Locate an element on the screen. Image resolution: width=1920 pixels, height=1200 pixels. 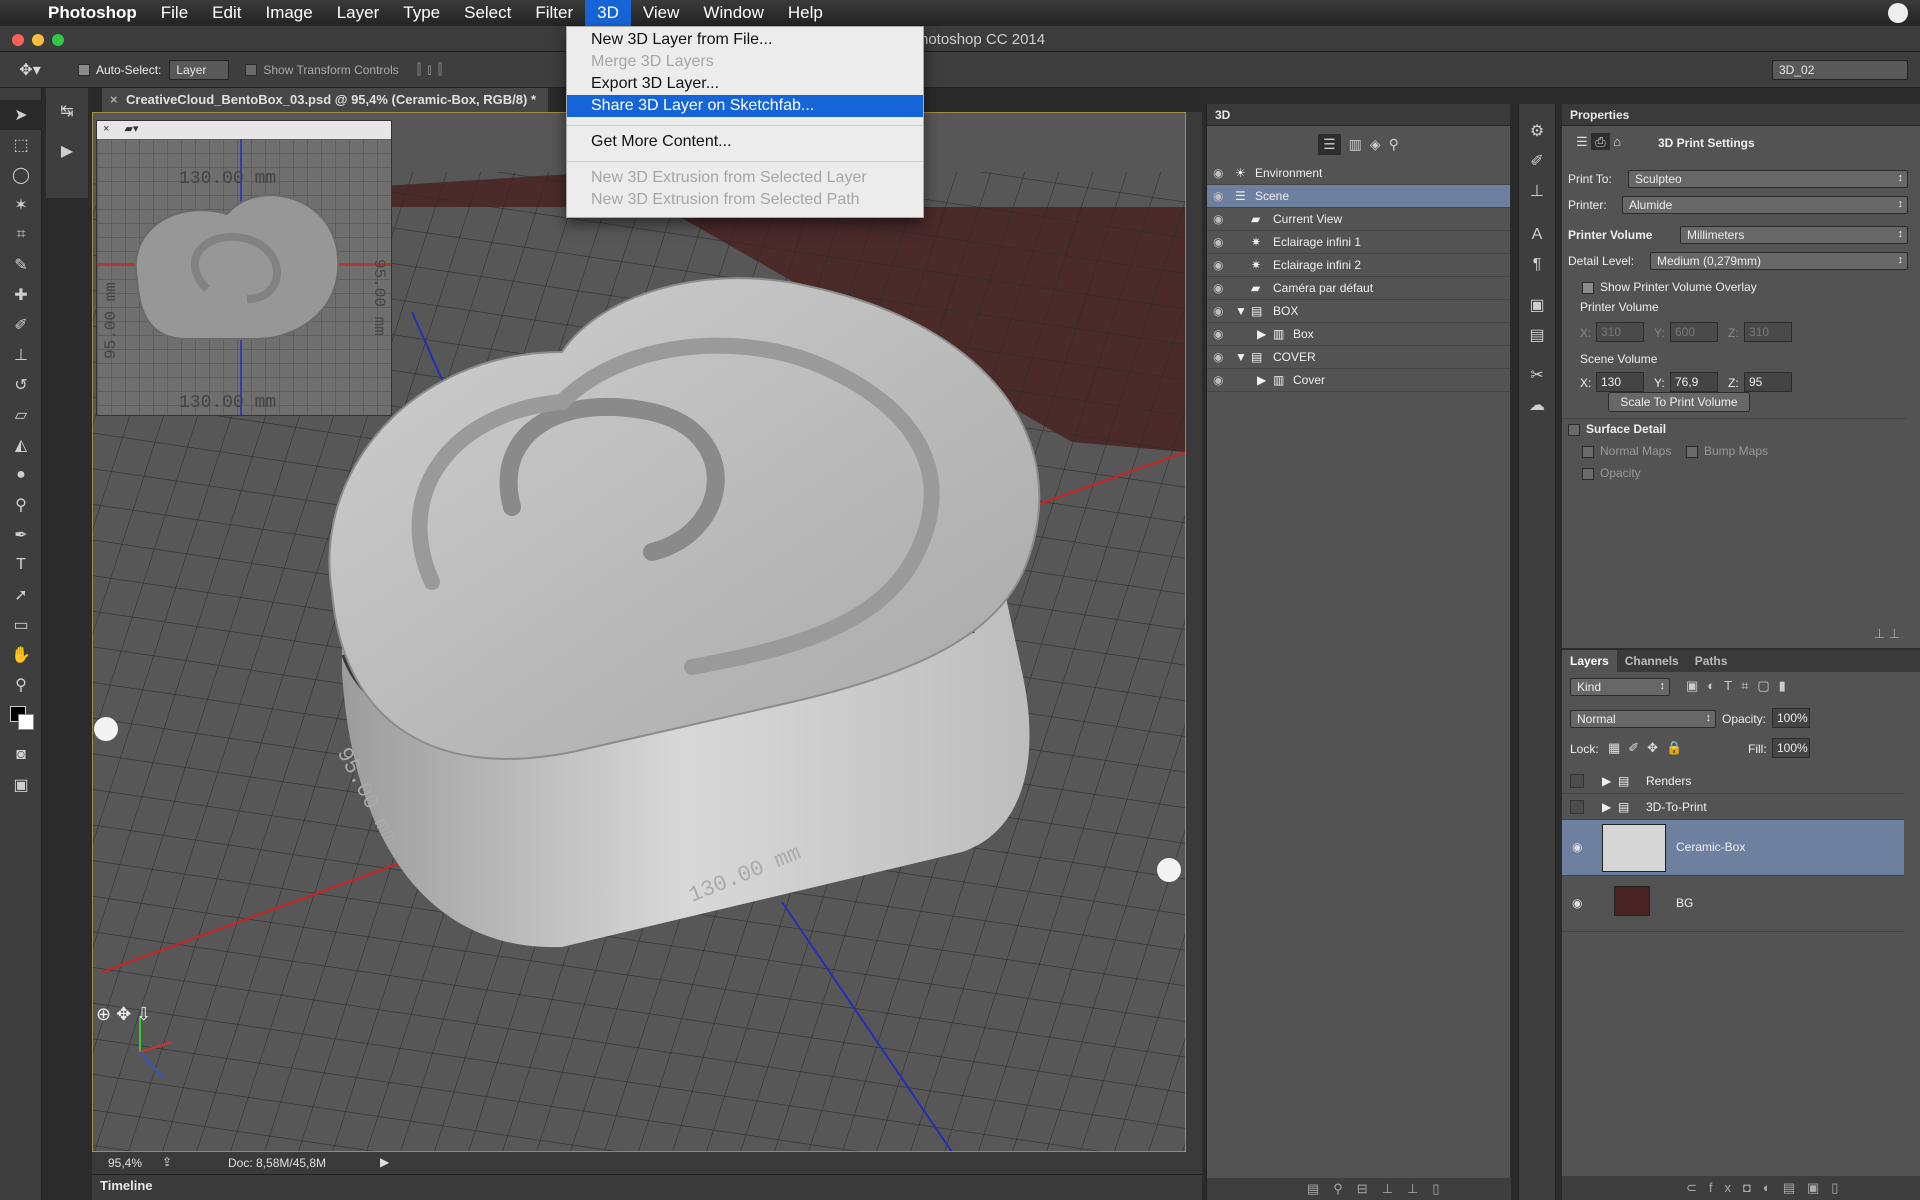
rectangle-tool-icon: ▭ is located at coordinates (21, 625).